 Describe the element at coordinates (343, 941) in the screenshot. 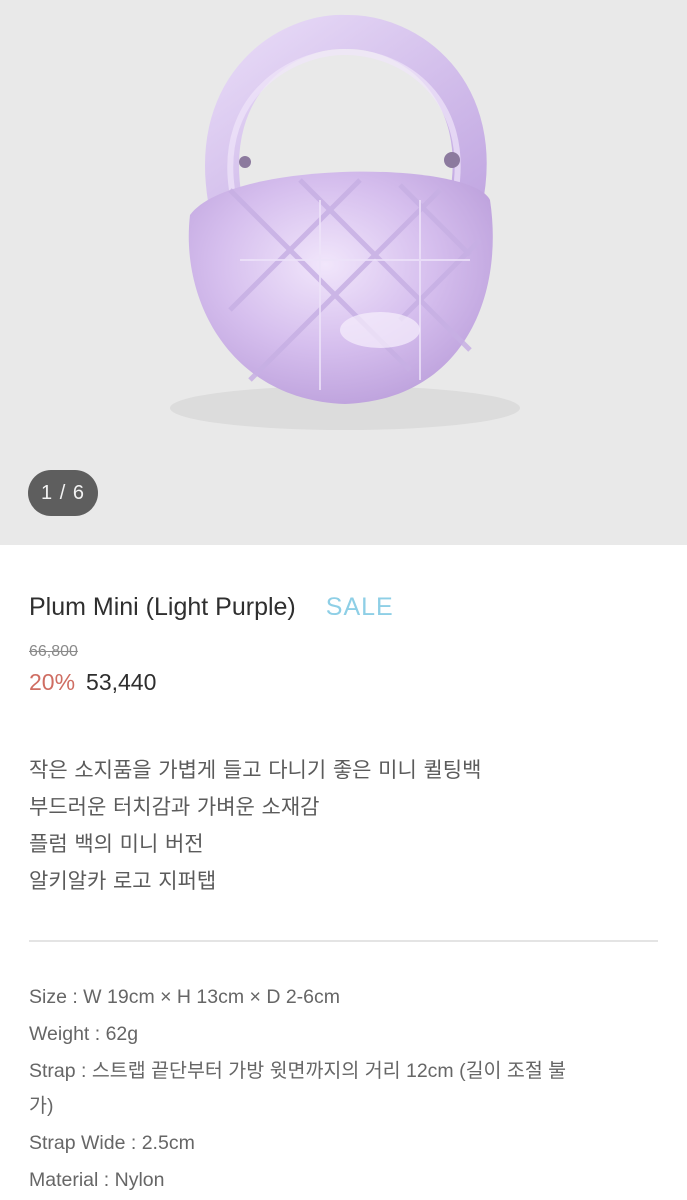

I see `section-divider` at that location.